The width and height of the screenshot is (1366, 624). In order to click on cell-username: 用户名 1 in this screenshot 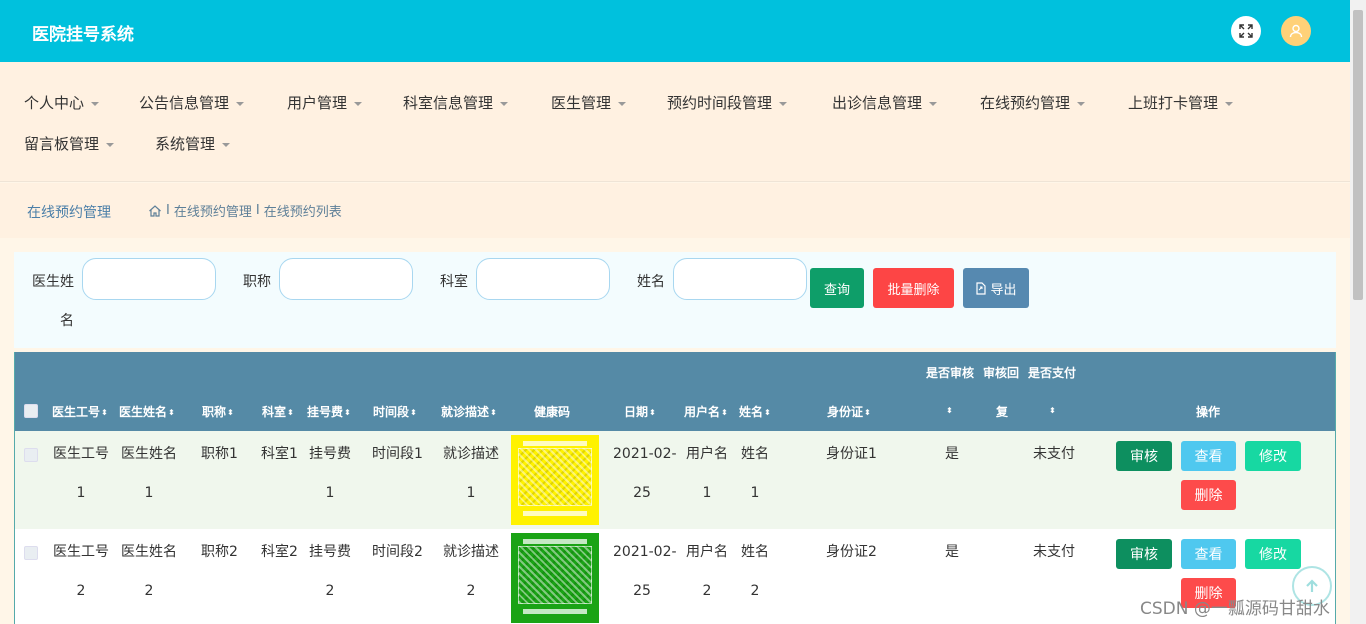, I will do `click(707, 473)`.